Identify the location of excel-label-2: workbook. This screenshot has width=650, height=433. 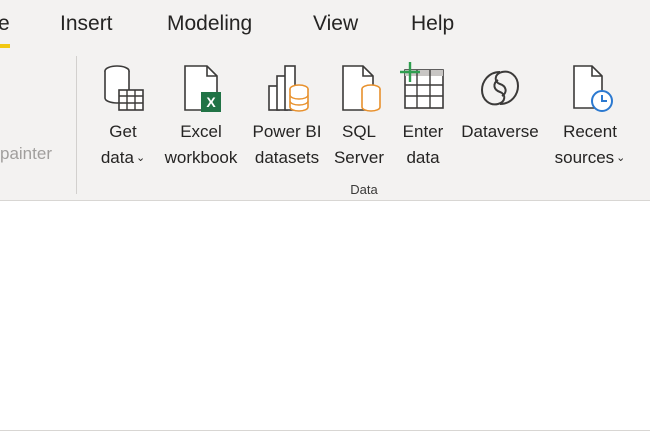
(201, 157).